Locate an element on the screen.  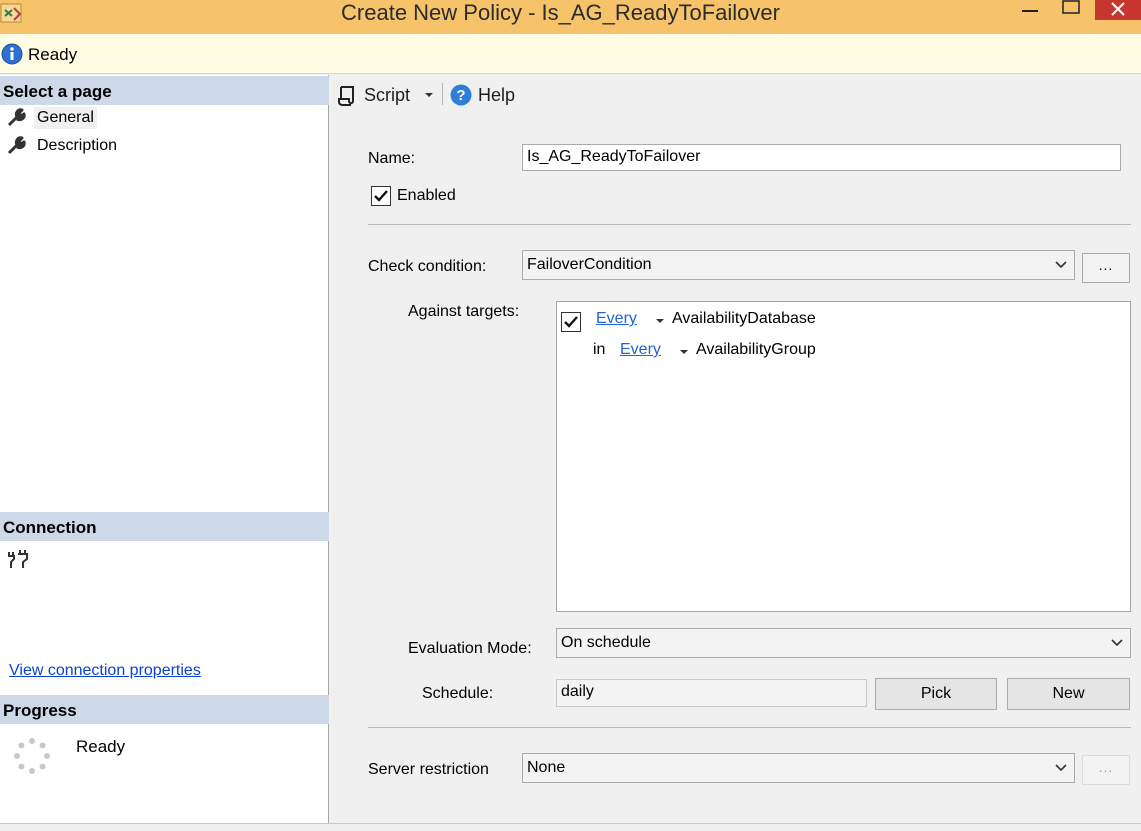
evaluation-mode-label: Evaluation Mode: is located at coordinates (470, 648).